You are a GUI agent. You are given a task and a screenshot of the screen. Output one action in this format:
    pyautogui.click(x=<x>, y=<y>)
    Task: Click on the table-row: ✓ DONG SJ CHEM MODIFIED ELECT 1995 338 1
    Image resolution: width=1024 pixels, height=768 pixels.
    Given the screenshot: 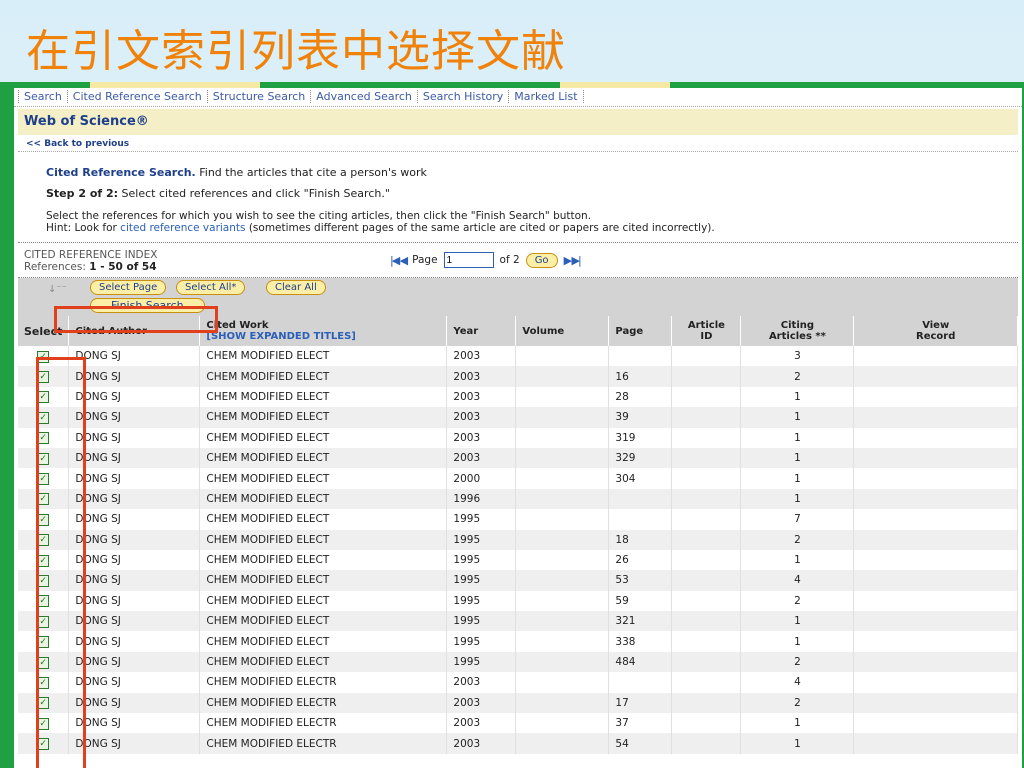 What is the action you would take?
    pyautogui.click(x=518, y=641)
    